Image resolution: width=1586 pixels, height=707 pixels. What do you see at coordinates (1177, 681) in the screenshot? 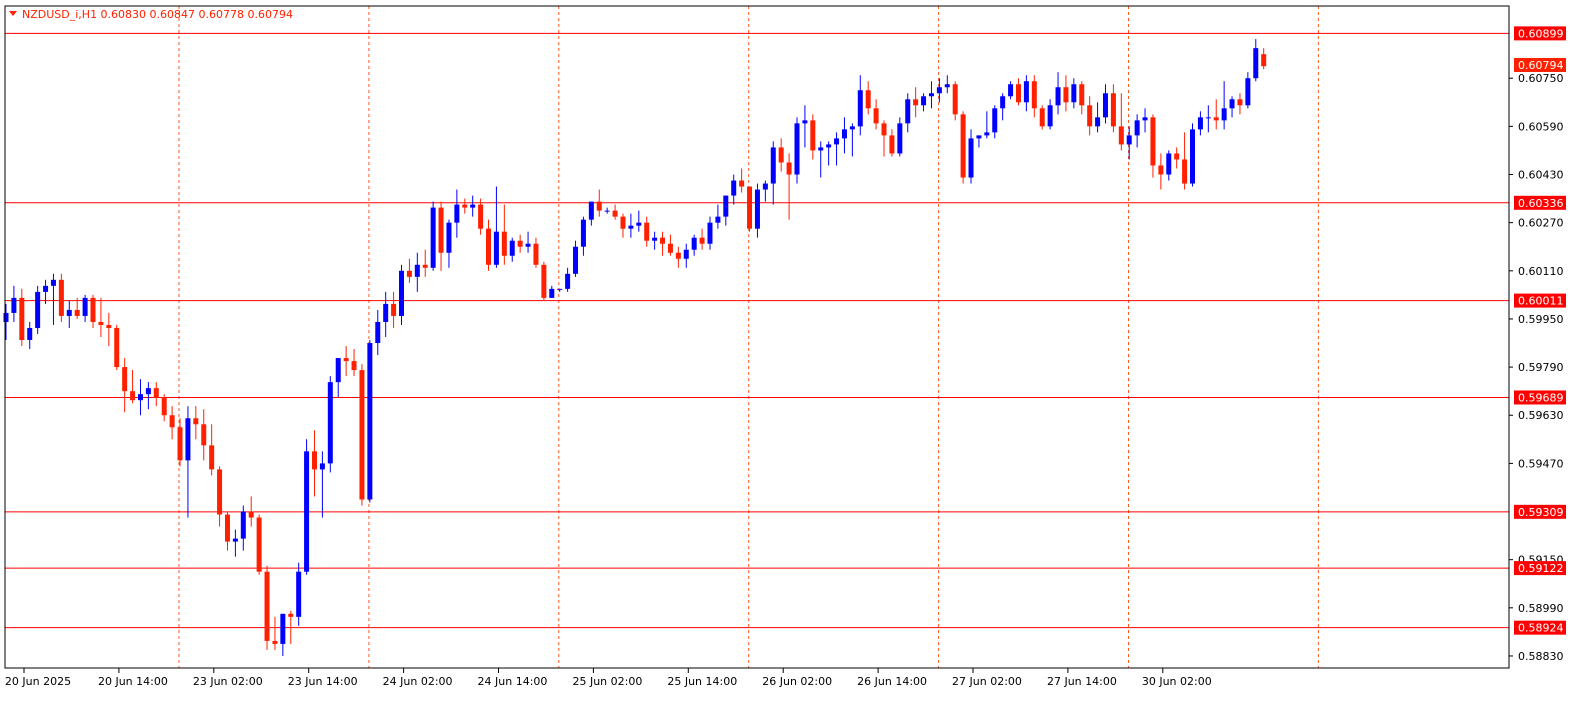
I see `time-axis-label: 30 Jun 02:00` at bounding box center [1177, 681].